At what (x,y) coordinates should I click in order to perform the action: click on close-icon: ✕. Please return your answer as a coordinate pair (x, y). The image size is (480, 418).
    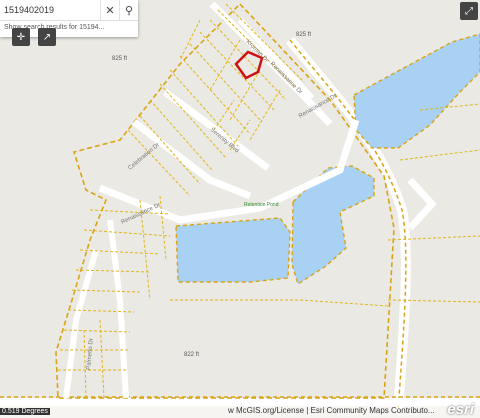
    Looking at the image, I should click on (109, 10).